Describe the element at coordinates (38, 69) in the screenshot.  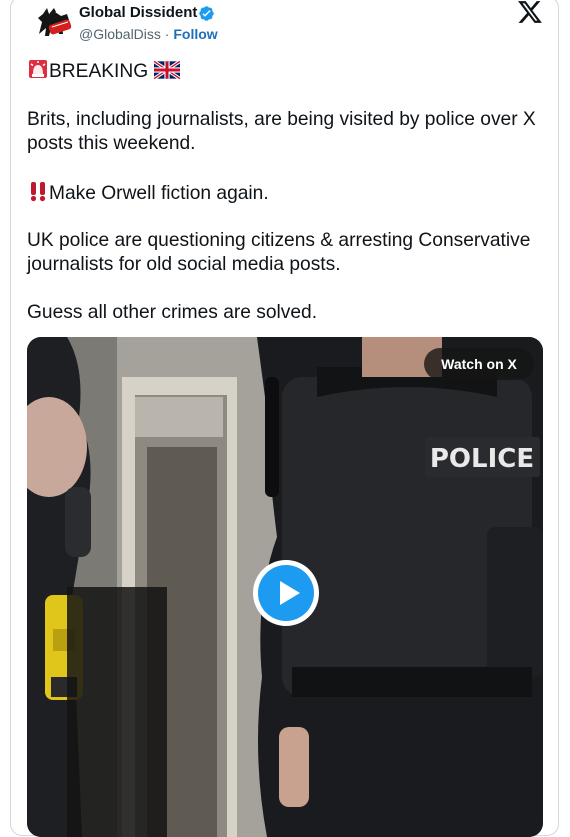
I see `police-siren-icon` at that location.